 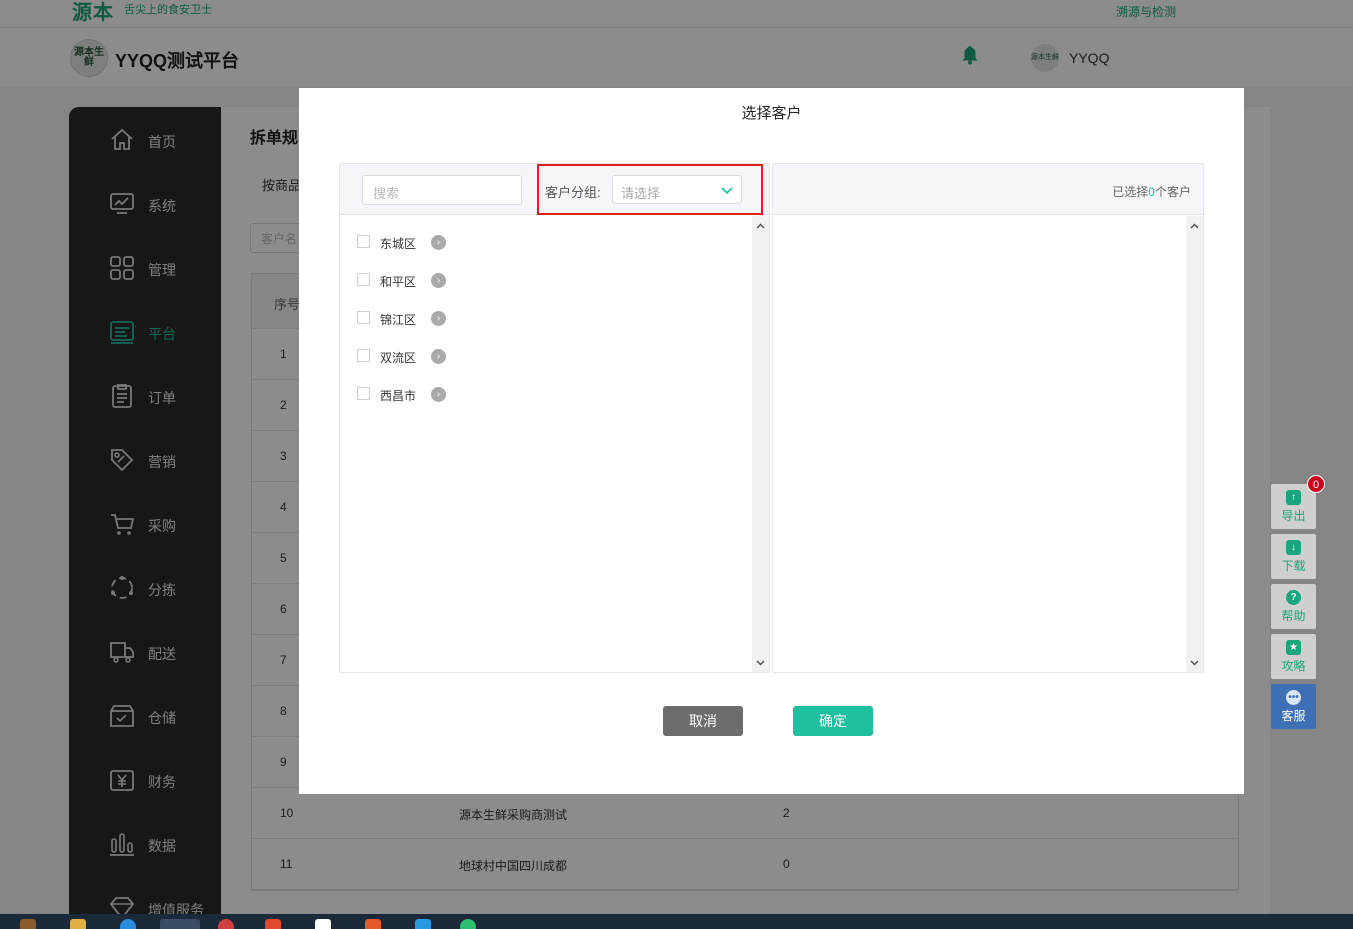 I want to click on browser-icon, so click(x=128, y=924).